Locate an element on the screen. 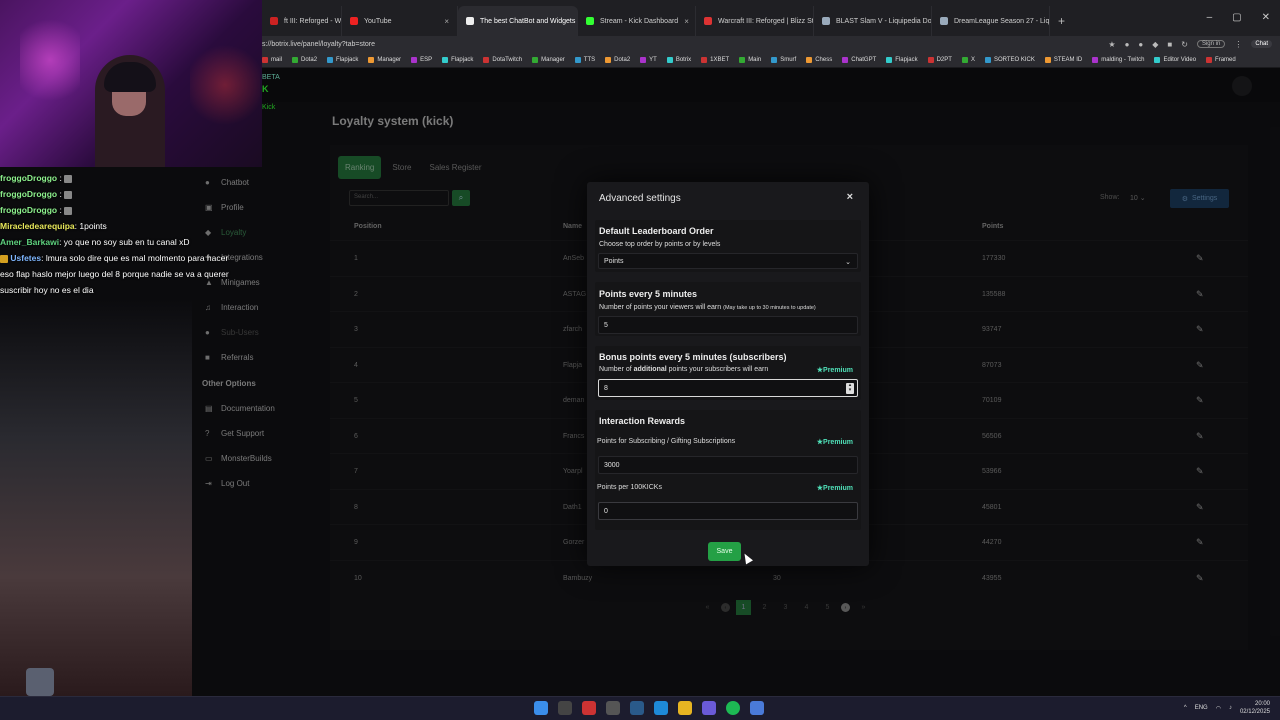 This screenshot has height=720, width=1280. history-icon: ↻ is located at coordinates (1184, 44).